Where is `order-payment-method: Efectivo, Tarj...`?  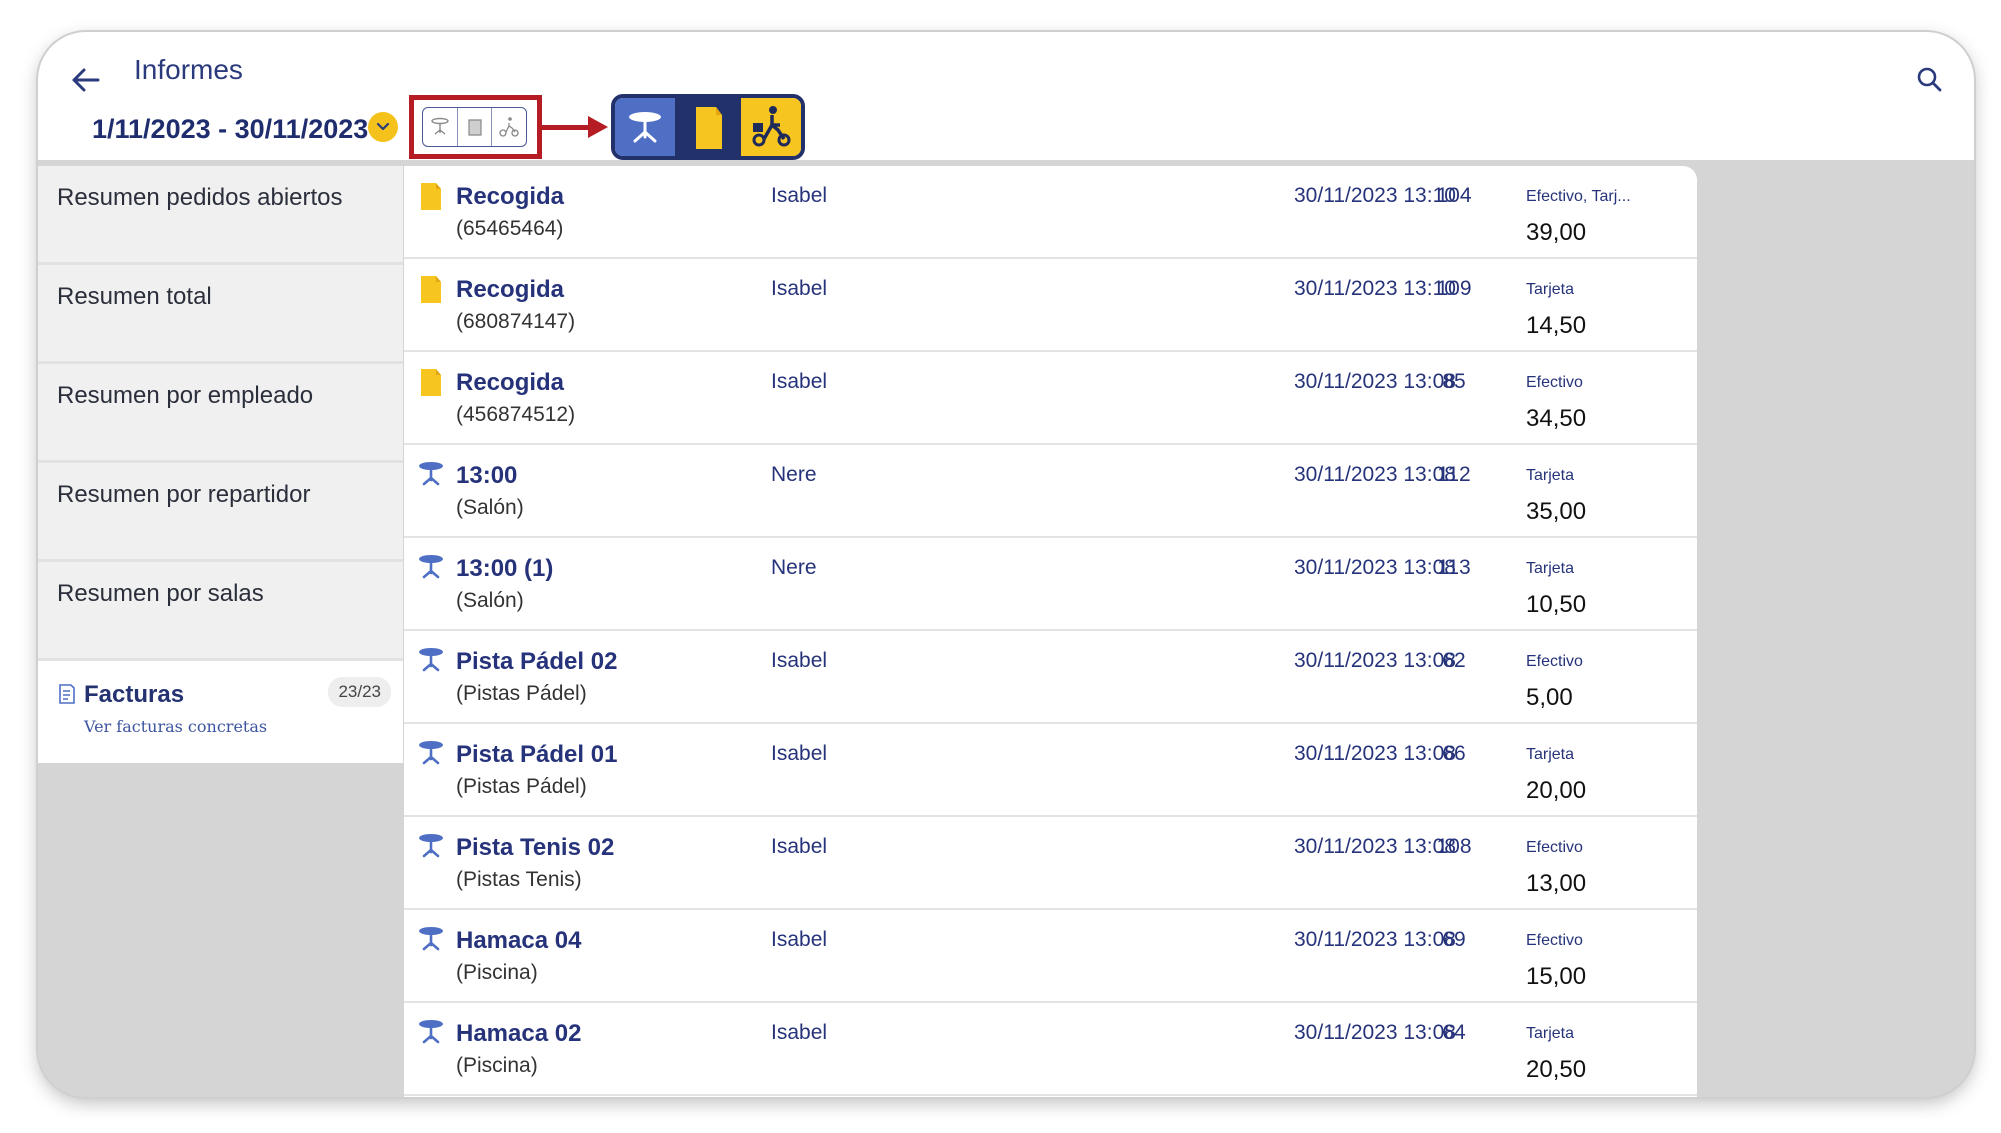
order-payment-method: Efectivo, Tarj... is located at coordinates (1578, 196).